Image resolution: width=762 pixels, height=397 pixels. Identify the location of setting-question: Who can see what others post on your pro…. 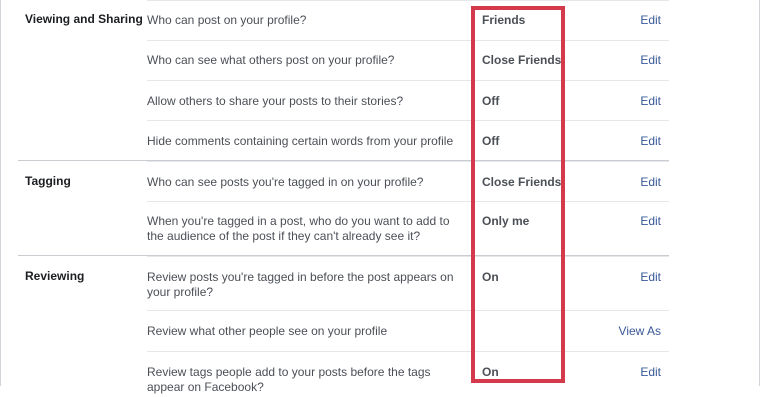
(271, 60).